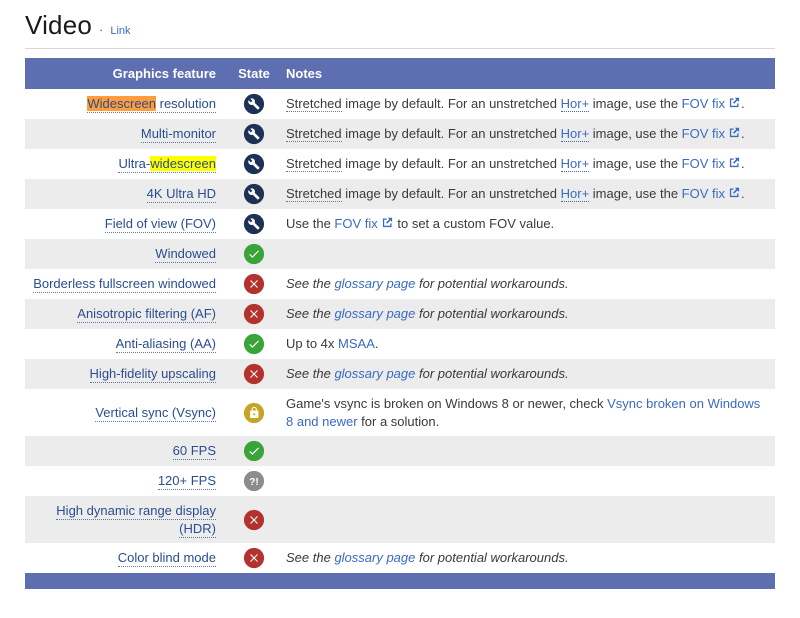 This screenshot has height=618, width=800. What do you see at coordinates (120, 31) in the screenshot?
I see `section-anchor-link: Link` at bounding box center [120, 31].